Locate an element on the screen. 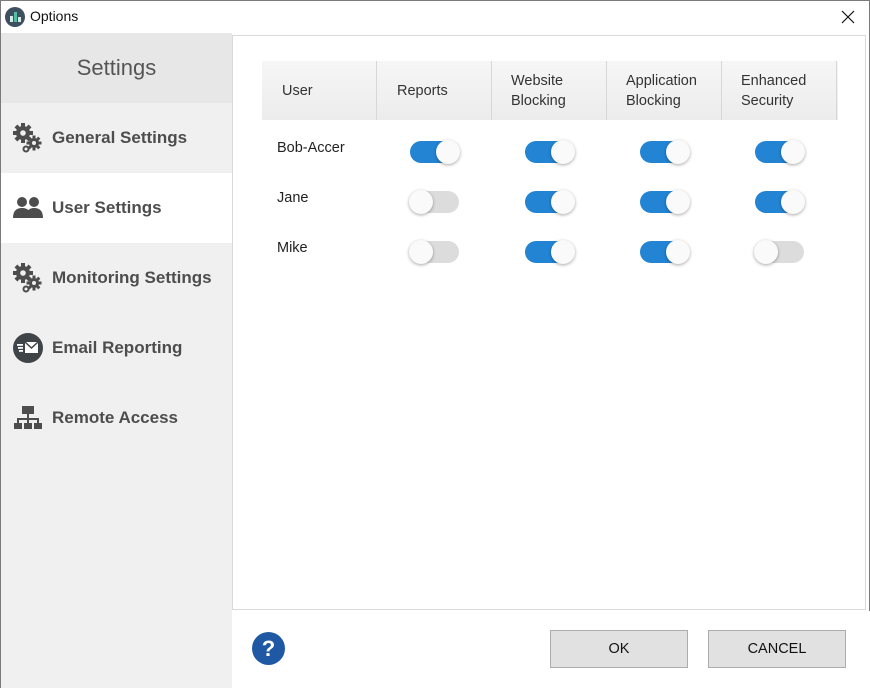  ok-button: OK is located at coordinates (619, 649).